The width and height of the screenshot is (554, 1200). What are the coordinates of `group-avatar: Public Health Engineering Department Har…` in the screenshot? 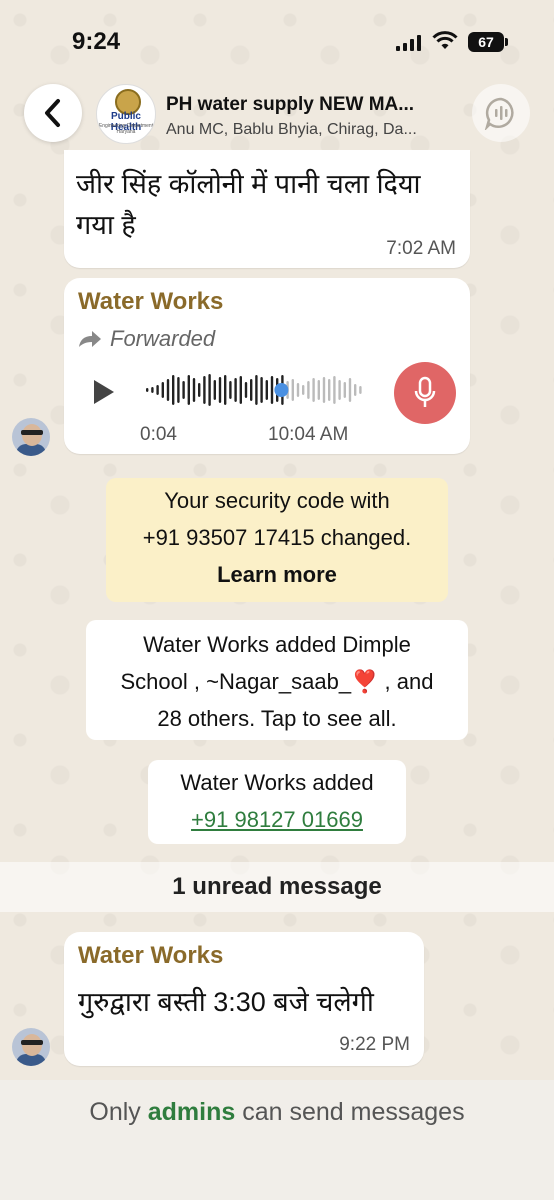 It's located at (126, 114).